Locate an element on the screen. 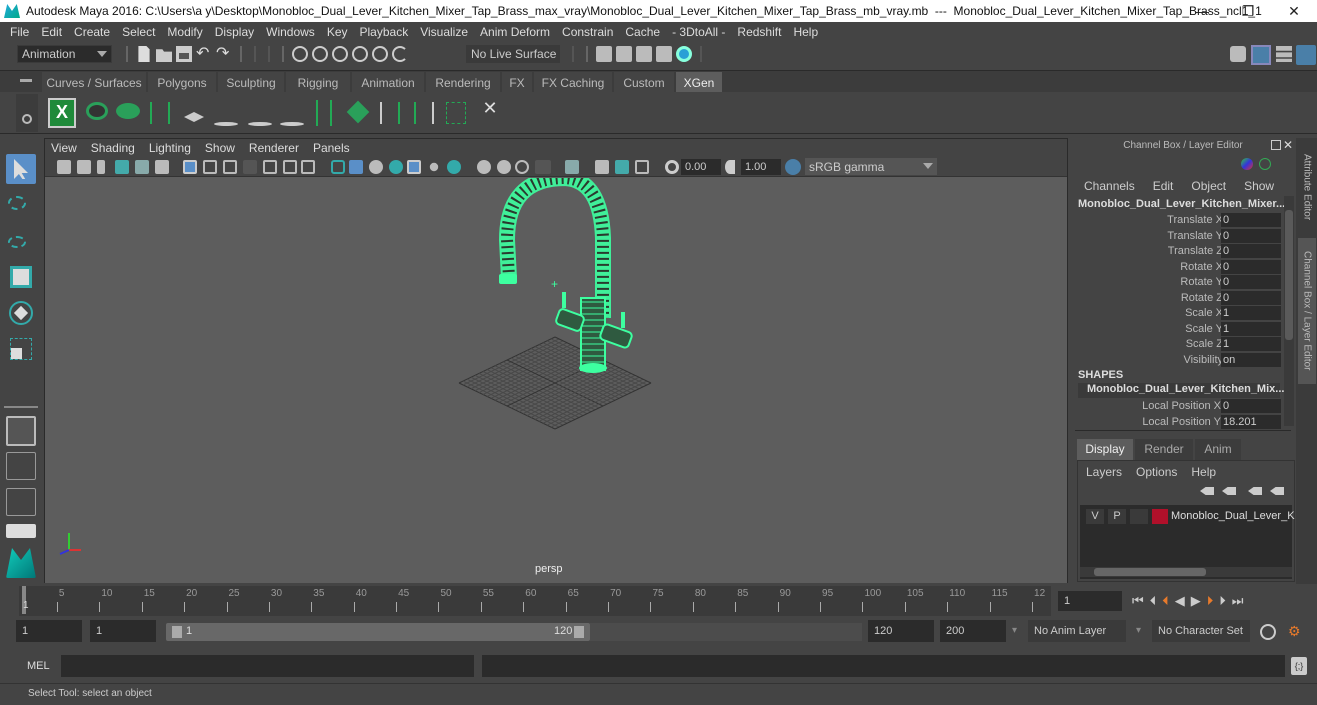 The height and width of the screenshot is (705, 1317). snap-view-plane-icon is located at coordinates (360, 54).